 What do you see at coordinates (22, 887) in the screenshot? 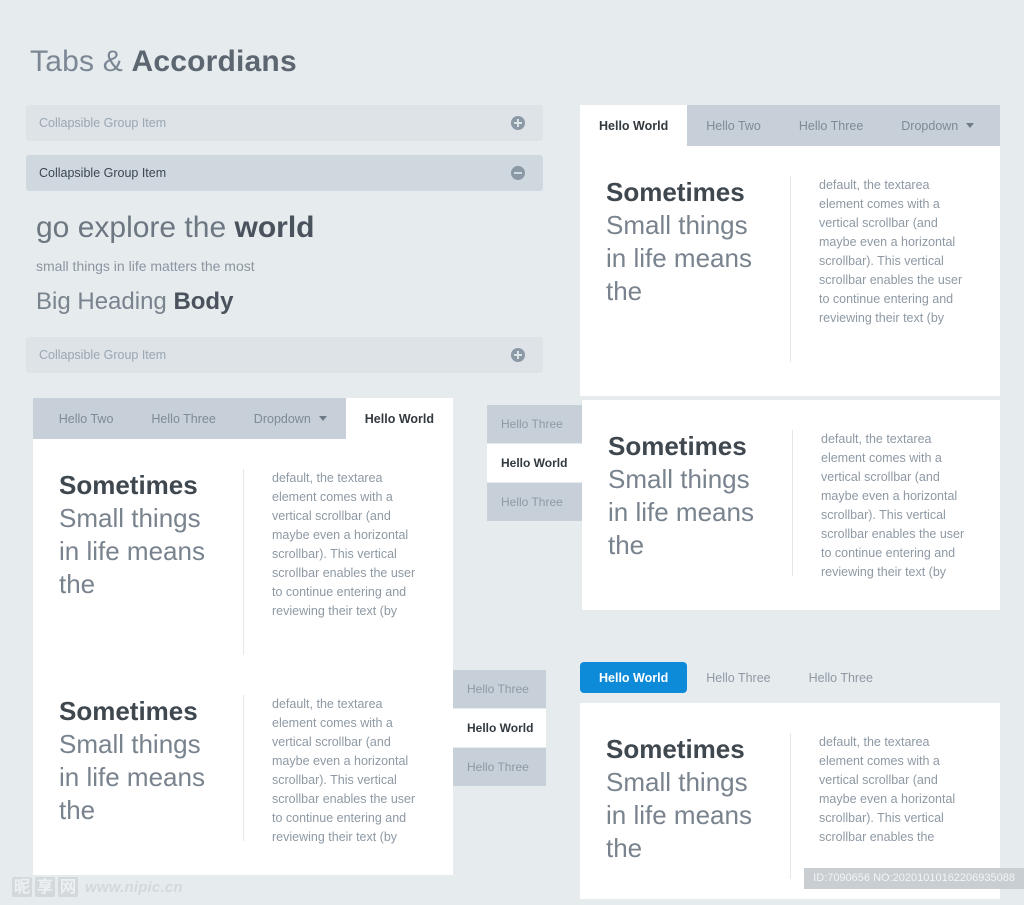
I see `watermark-char-1: 昵` at bounding box center [22, 887].